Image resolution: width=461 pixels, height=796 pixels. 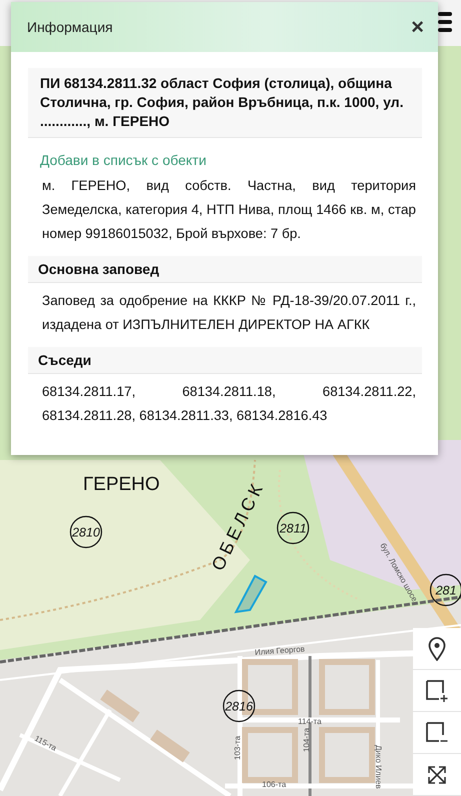 What do you see at coordinates (225, 360) in the screenshot?
I see `section-heading: Съседи` at bounding box center [225, 360].